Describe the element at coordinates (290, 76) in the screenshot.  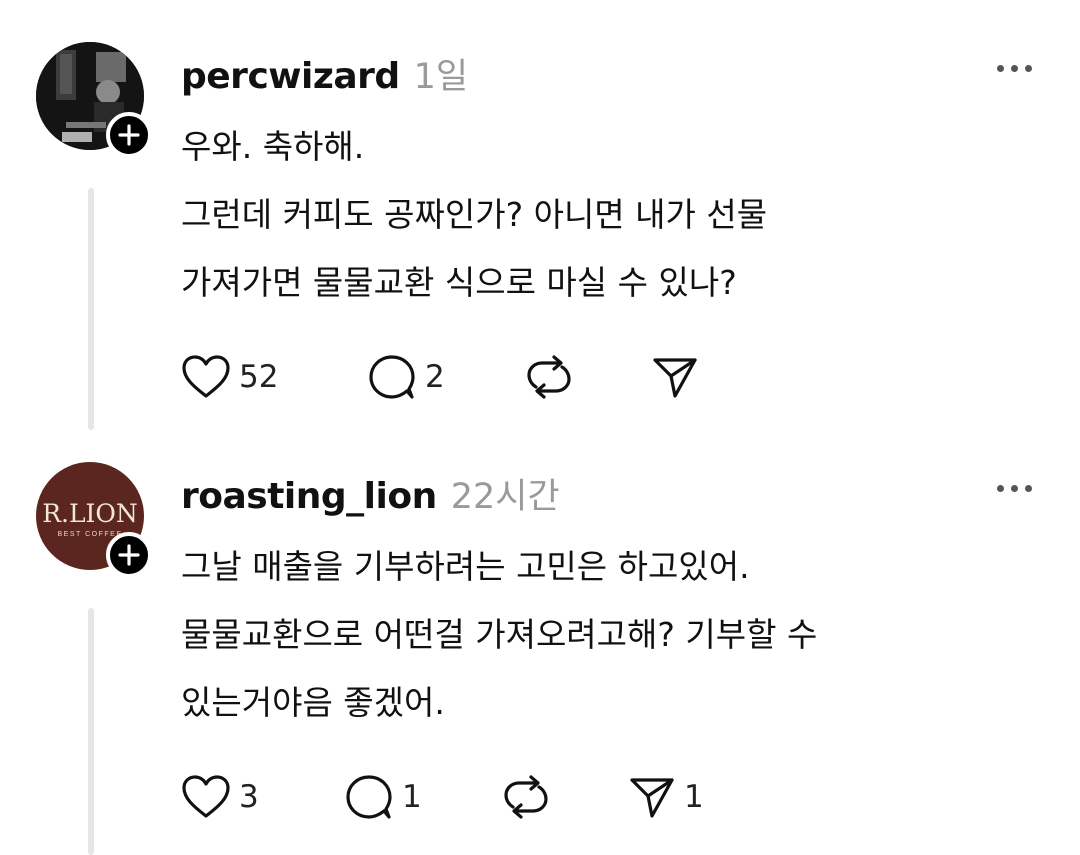
I see `username: percwizard` at that location.